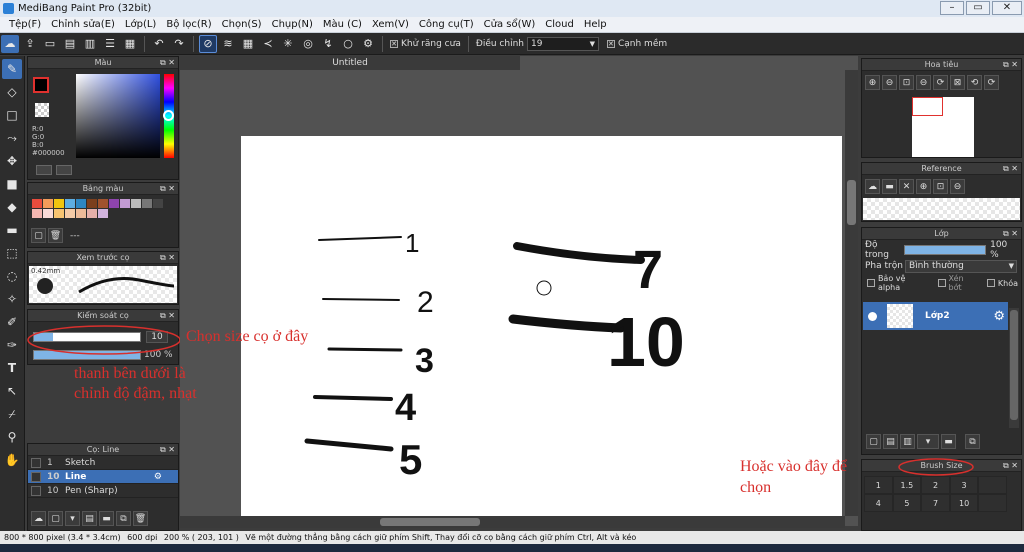 This screenshot has width=1024, height=552. What do you see at coordinates (12, 460) in the screenshot?
I see `hand-tool-icon: ✋` at bounding box center [12, 460].